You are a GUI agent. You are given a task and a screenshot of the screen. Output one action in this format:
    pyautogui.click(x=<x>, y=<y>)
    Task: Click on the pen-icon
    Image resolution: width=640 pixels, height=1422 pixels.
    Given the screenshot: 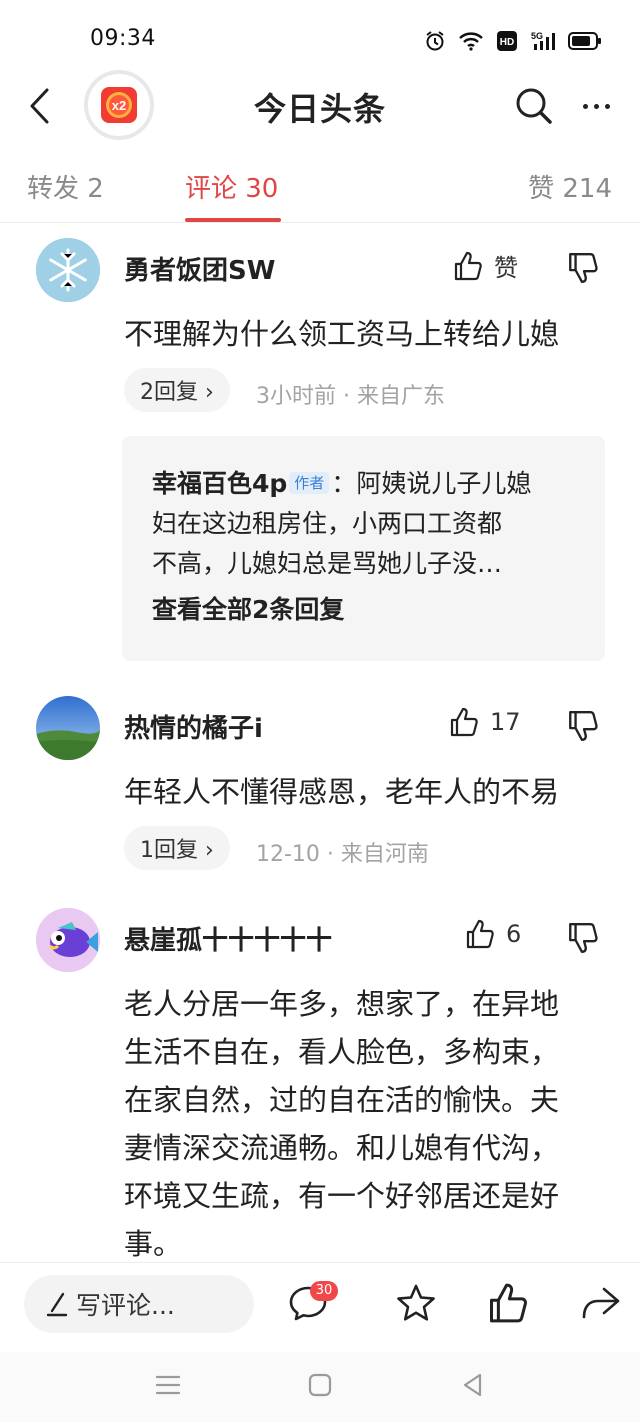 What is the action you would take?
    pyautogui.click(x=57, y=1304)
    